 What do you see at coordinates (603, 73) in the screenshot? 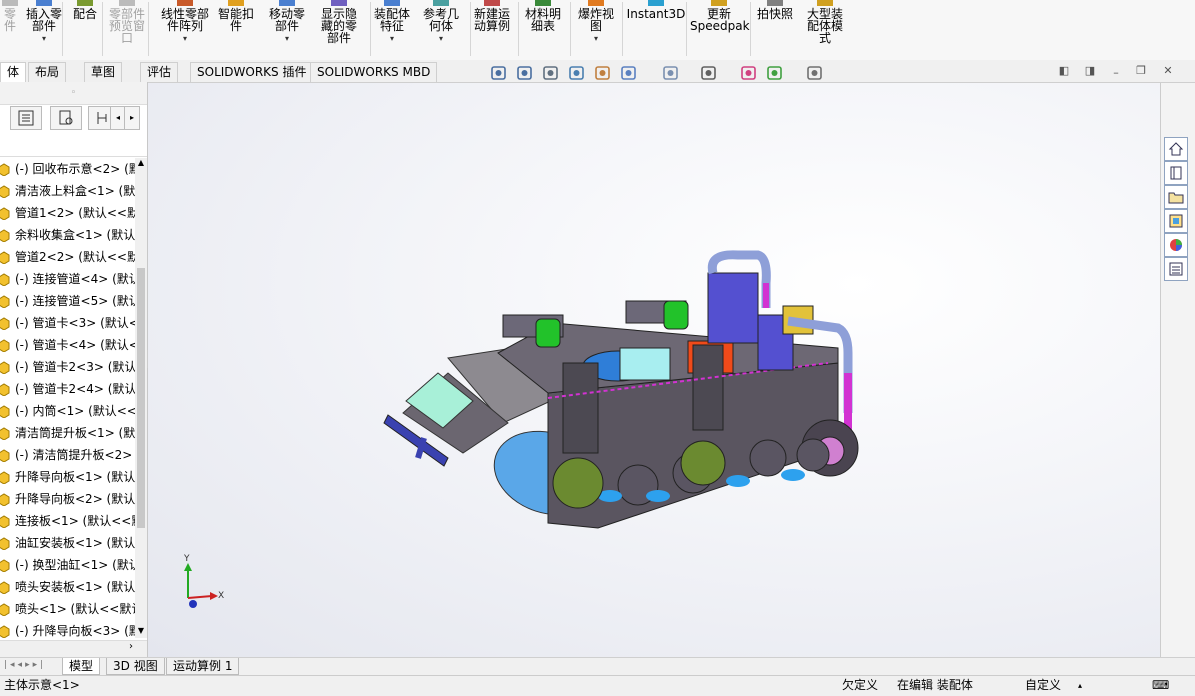
I see `dynamic-annotation-icon` at bounding box center [603, 73].